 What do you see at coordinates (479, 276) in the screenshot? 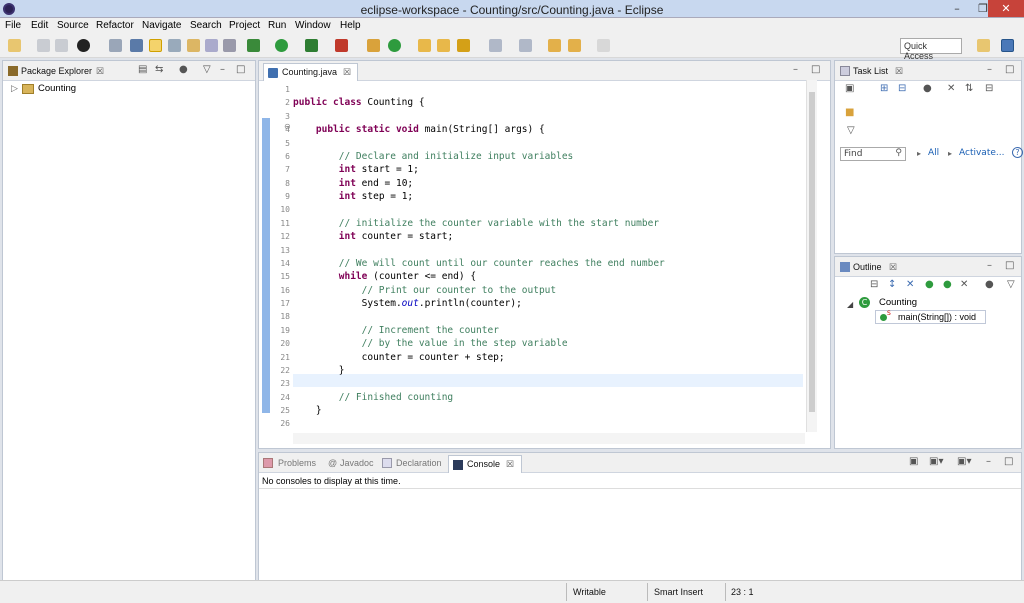
I see `code-line: while (counter <= end) {` at bounding box center [479, 276].